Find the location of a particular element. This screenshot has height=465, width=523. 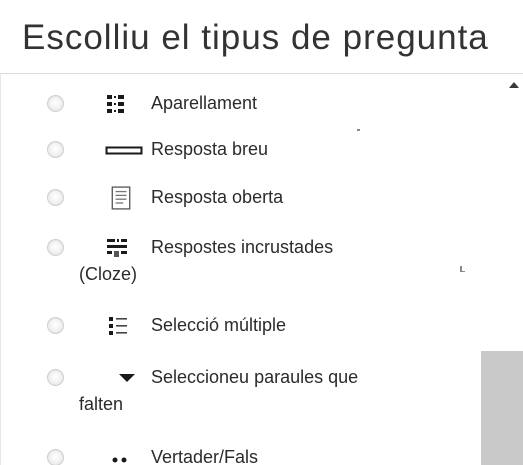

multiple-choice-icon is located at coordinates (118, 326).